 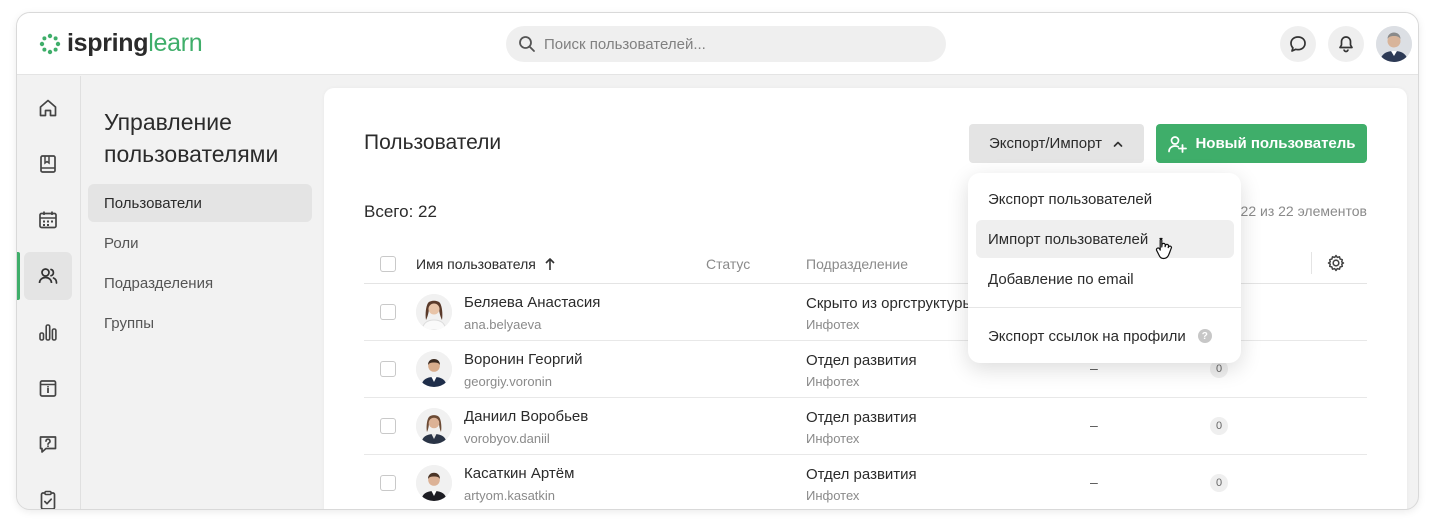 What do you see at coordinates (121, 243) in the screenshot?
I see `section-item-label: Роли` at bounding box center [121, 243].